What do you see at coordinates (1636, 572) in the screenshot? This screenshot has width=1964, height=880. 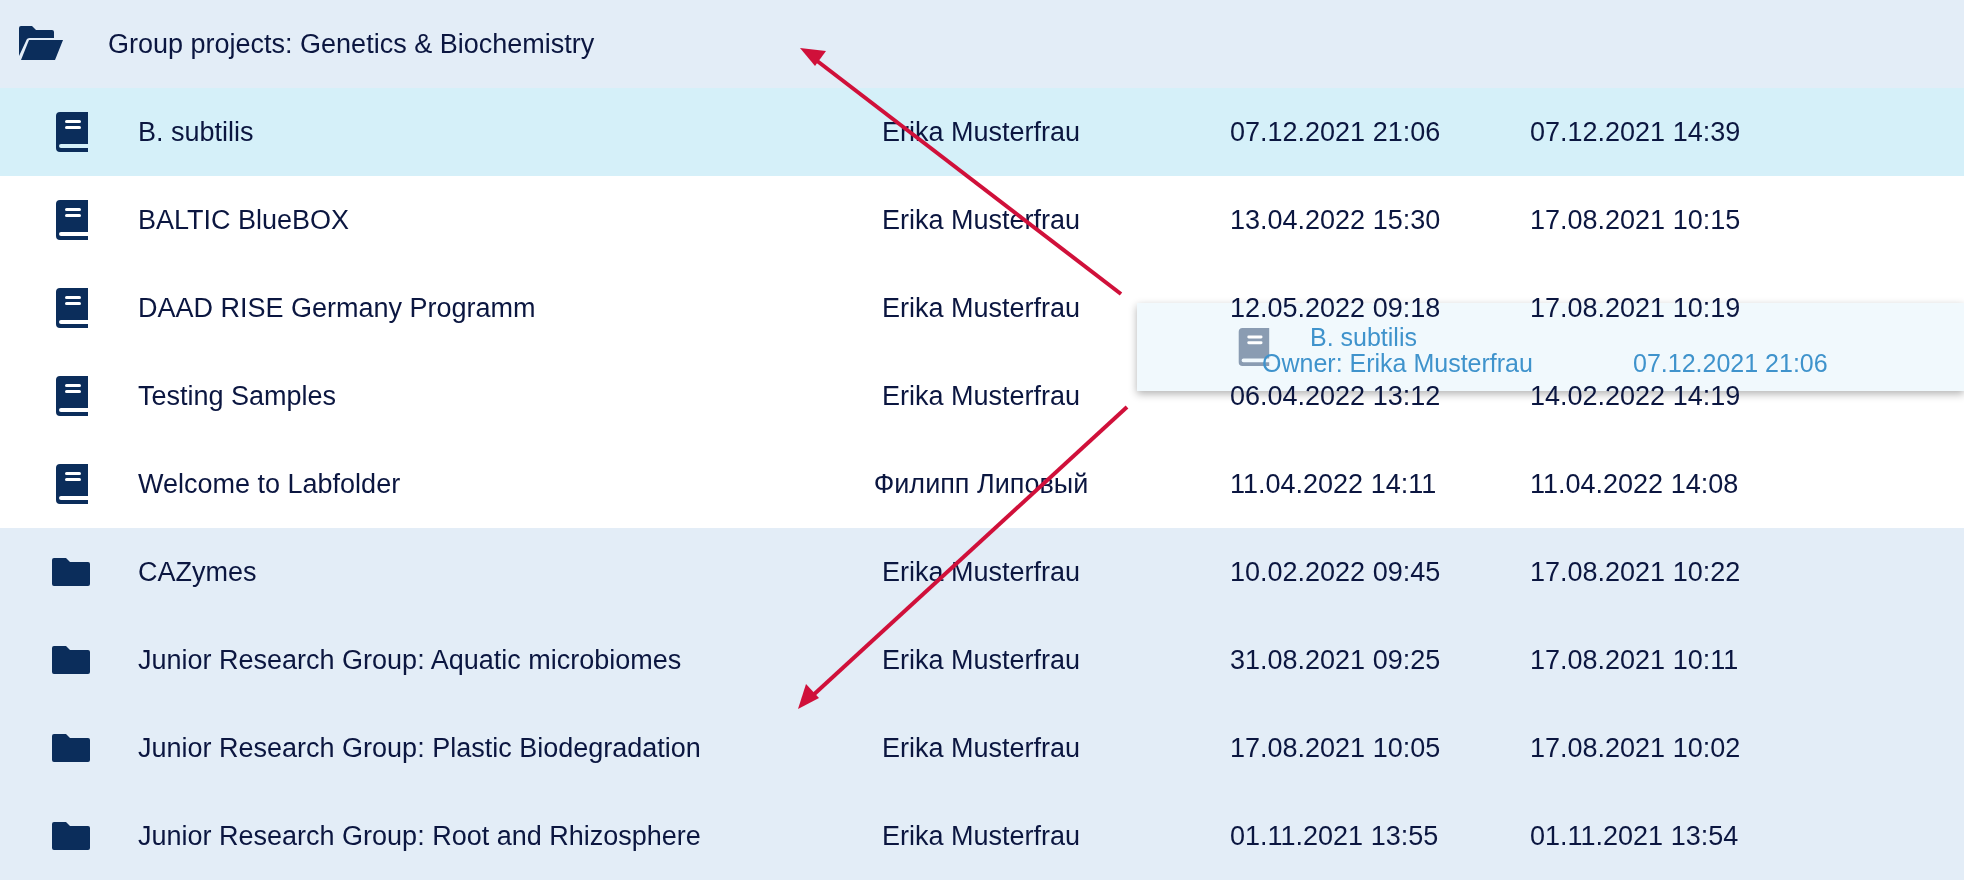 I see `created-date: 17.08.2021 10:22` at bounding box center [1636, 572].